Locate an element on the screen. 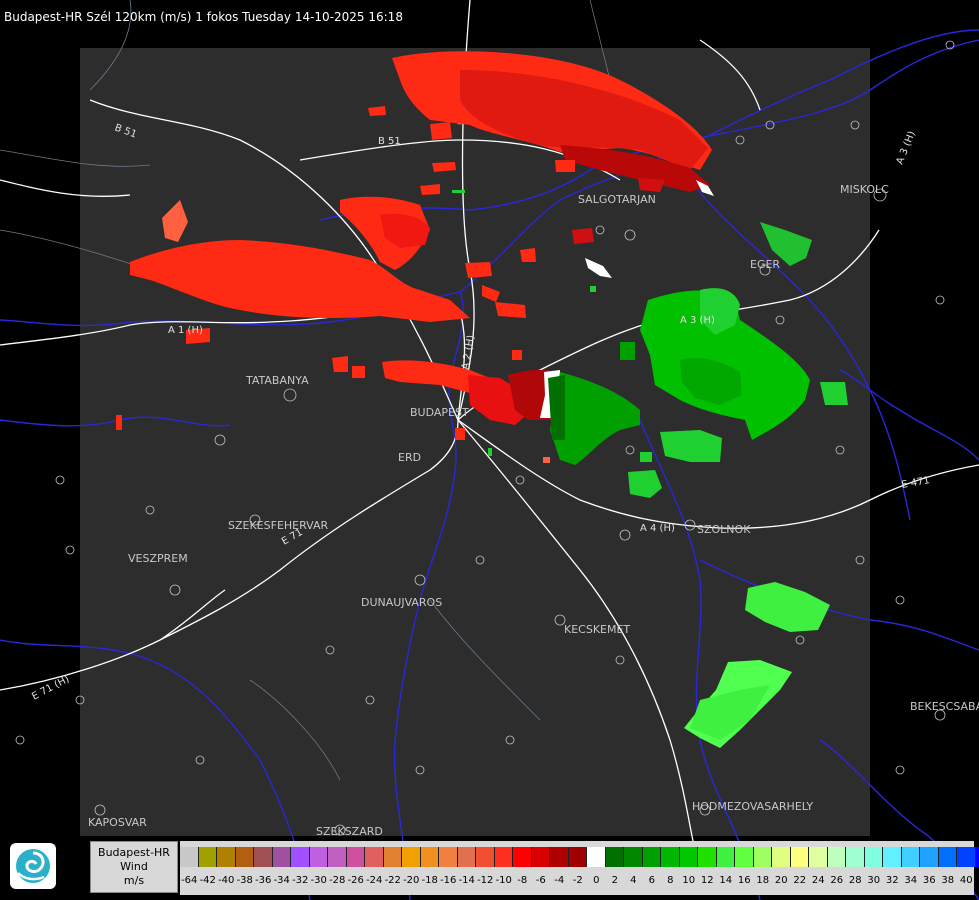 The width and height of the screenshot is (979, 900). legend-color-scale is located at coordinates (579, 857).